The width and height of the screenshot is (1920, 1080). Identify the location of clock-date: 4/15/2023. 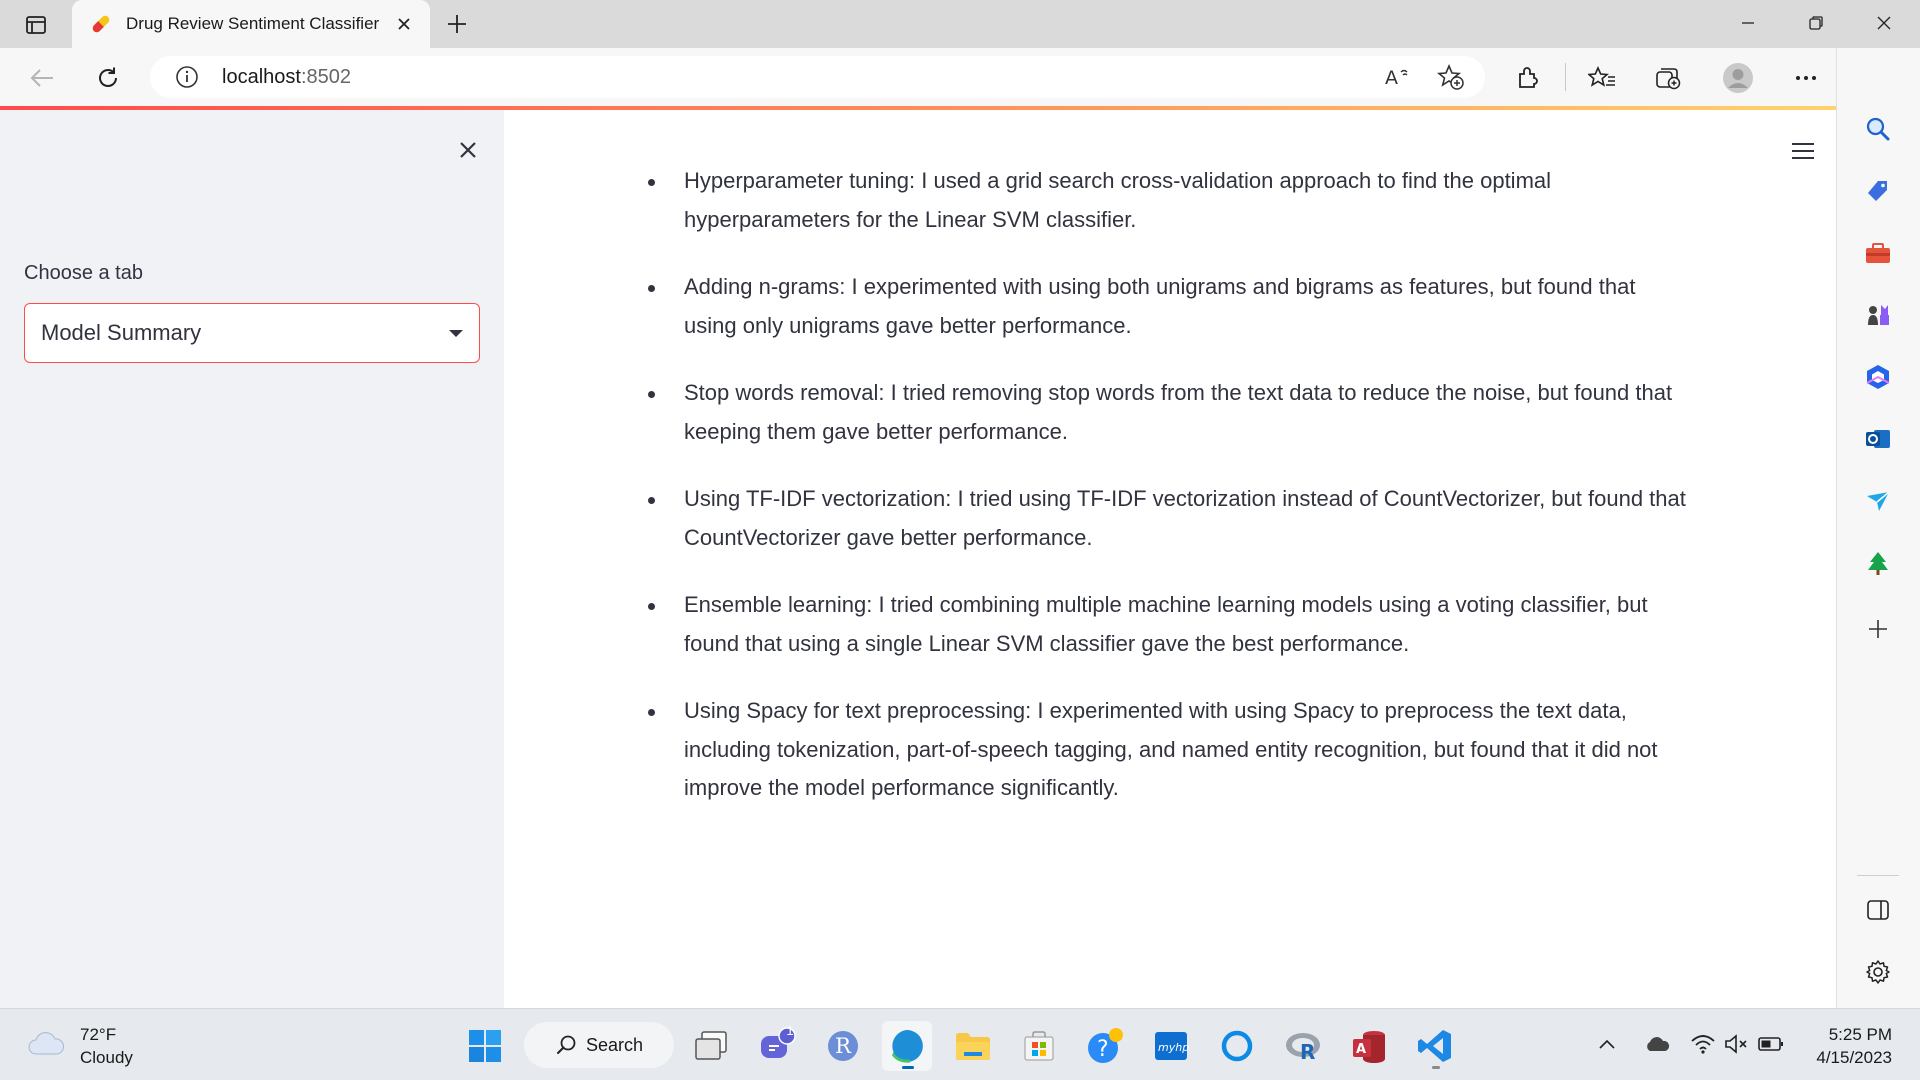
(1854, 1057).